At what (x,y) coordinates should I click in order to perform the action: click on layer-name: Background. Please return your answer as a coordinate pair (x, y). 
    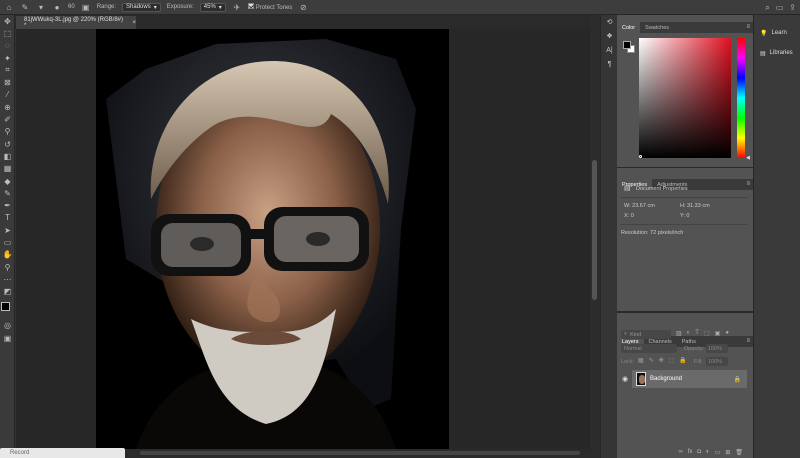
    Looking at the image, I should click on (666, 379).